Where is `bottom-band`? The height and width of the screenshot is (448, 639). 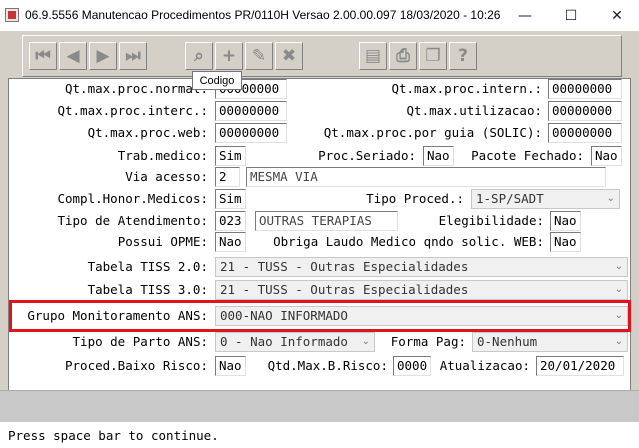
bottom-band is located at coordinates (319, 406).